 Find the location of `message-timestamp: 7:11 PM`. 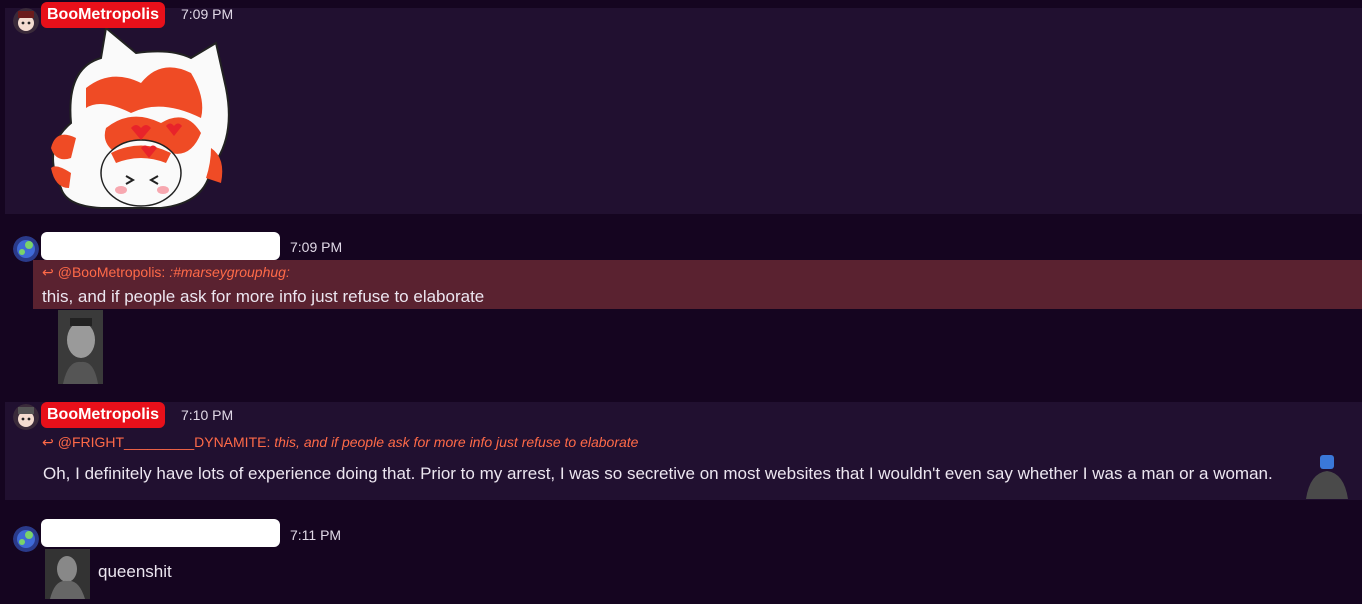

message-timestamp: 7:11 PM is located at coordinates (316, 535).